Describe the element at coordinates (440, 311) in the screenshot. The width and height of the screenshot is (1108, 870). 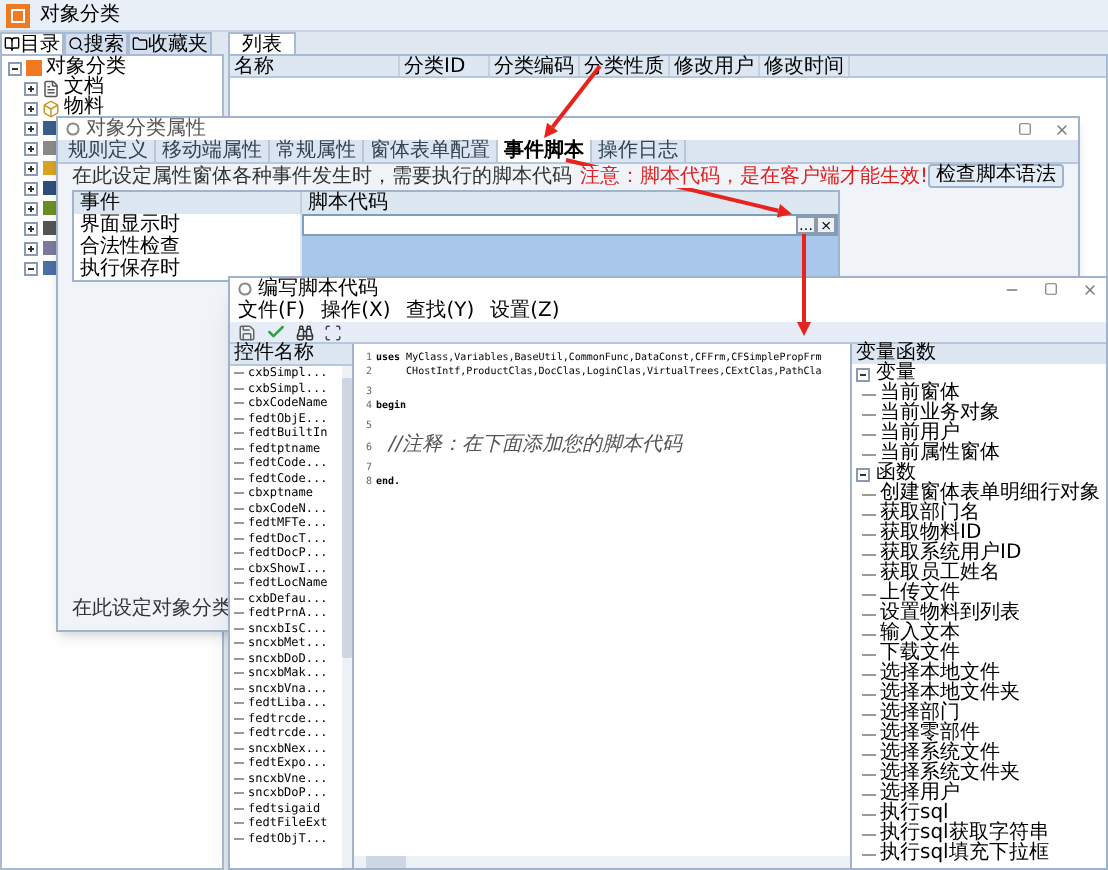
I see `menu-item: 查找(Y)` at that location.